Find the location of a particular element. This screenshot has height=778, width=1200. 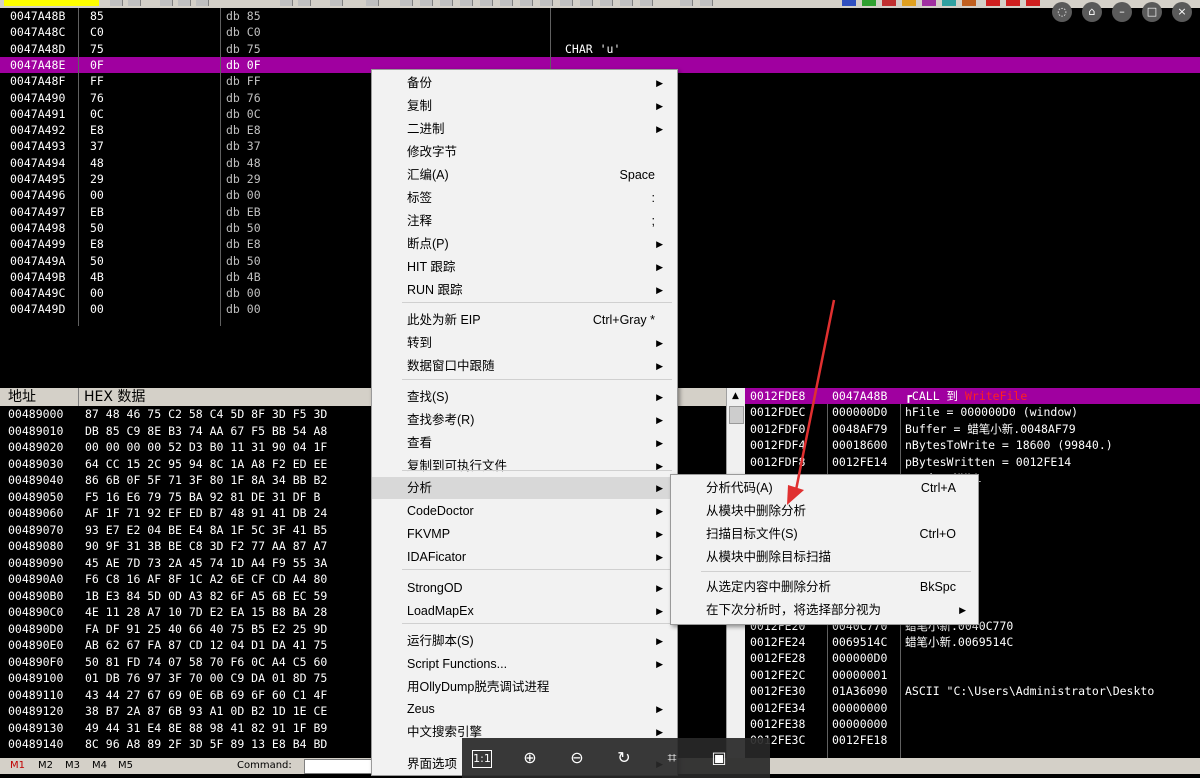

actual-size-button: 1:1 is located at coordinates (482, 759).